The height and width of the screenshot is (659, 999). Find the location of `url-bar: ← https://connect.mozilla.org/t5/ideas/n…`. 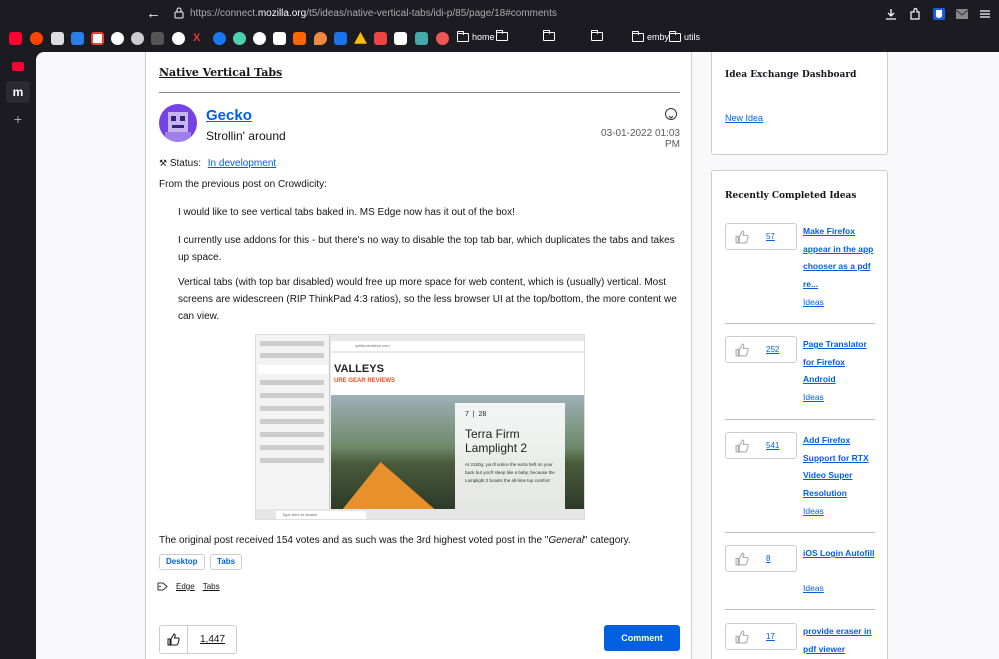

url-bar: ← https://connect.mozilla.org/t5/ideas/n… is located at coordinates (499, 14).